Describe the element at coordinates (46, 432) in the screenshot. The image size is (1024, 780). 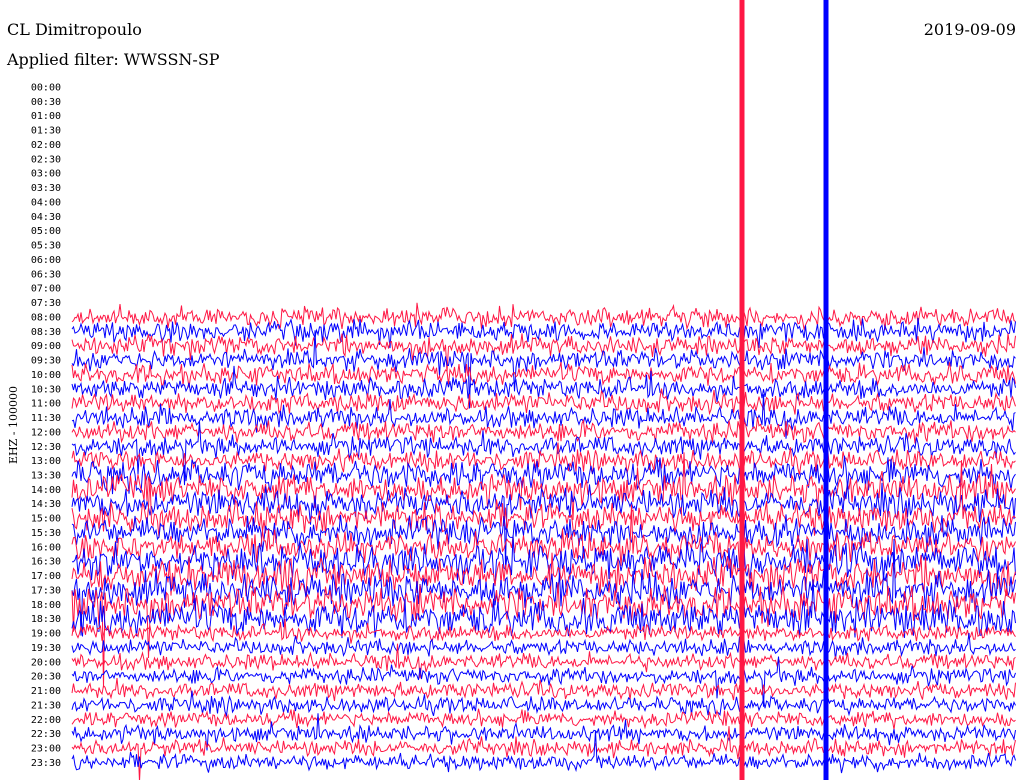
I see `time-tick-label: 12:00` at that location.